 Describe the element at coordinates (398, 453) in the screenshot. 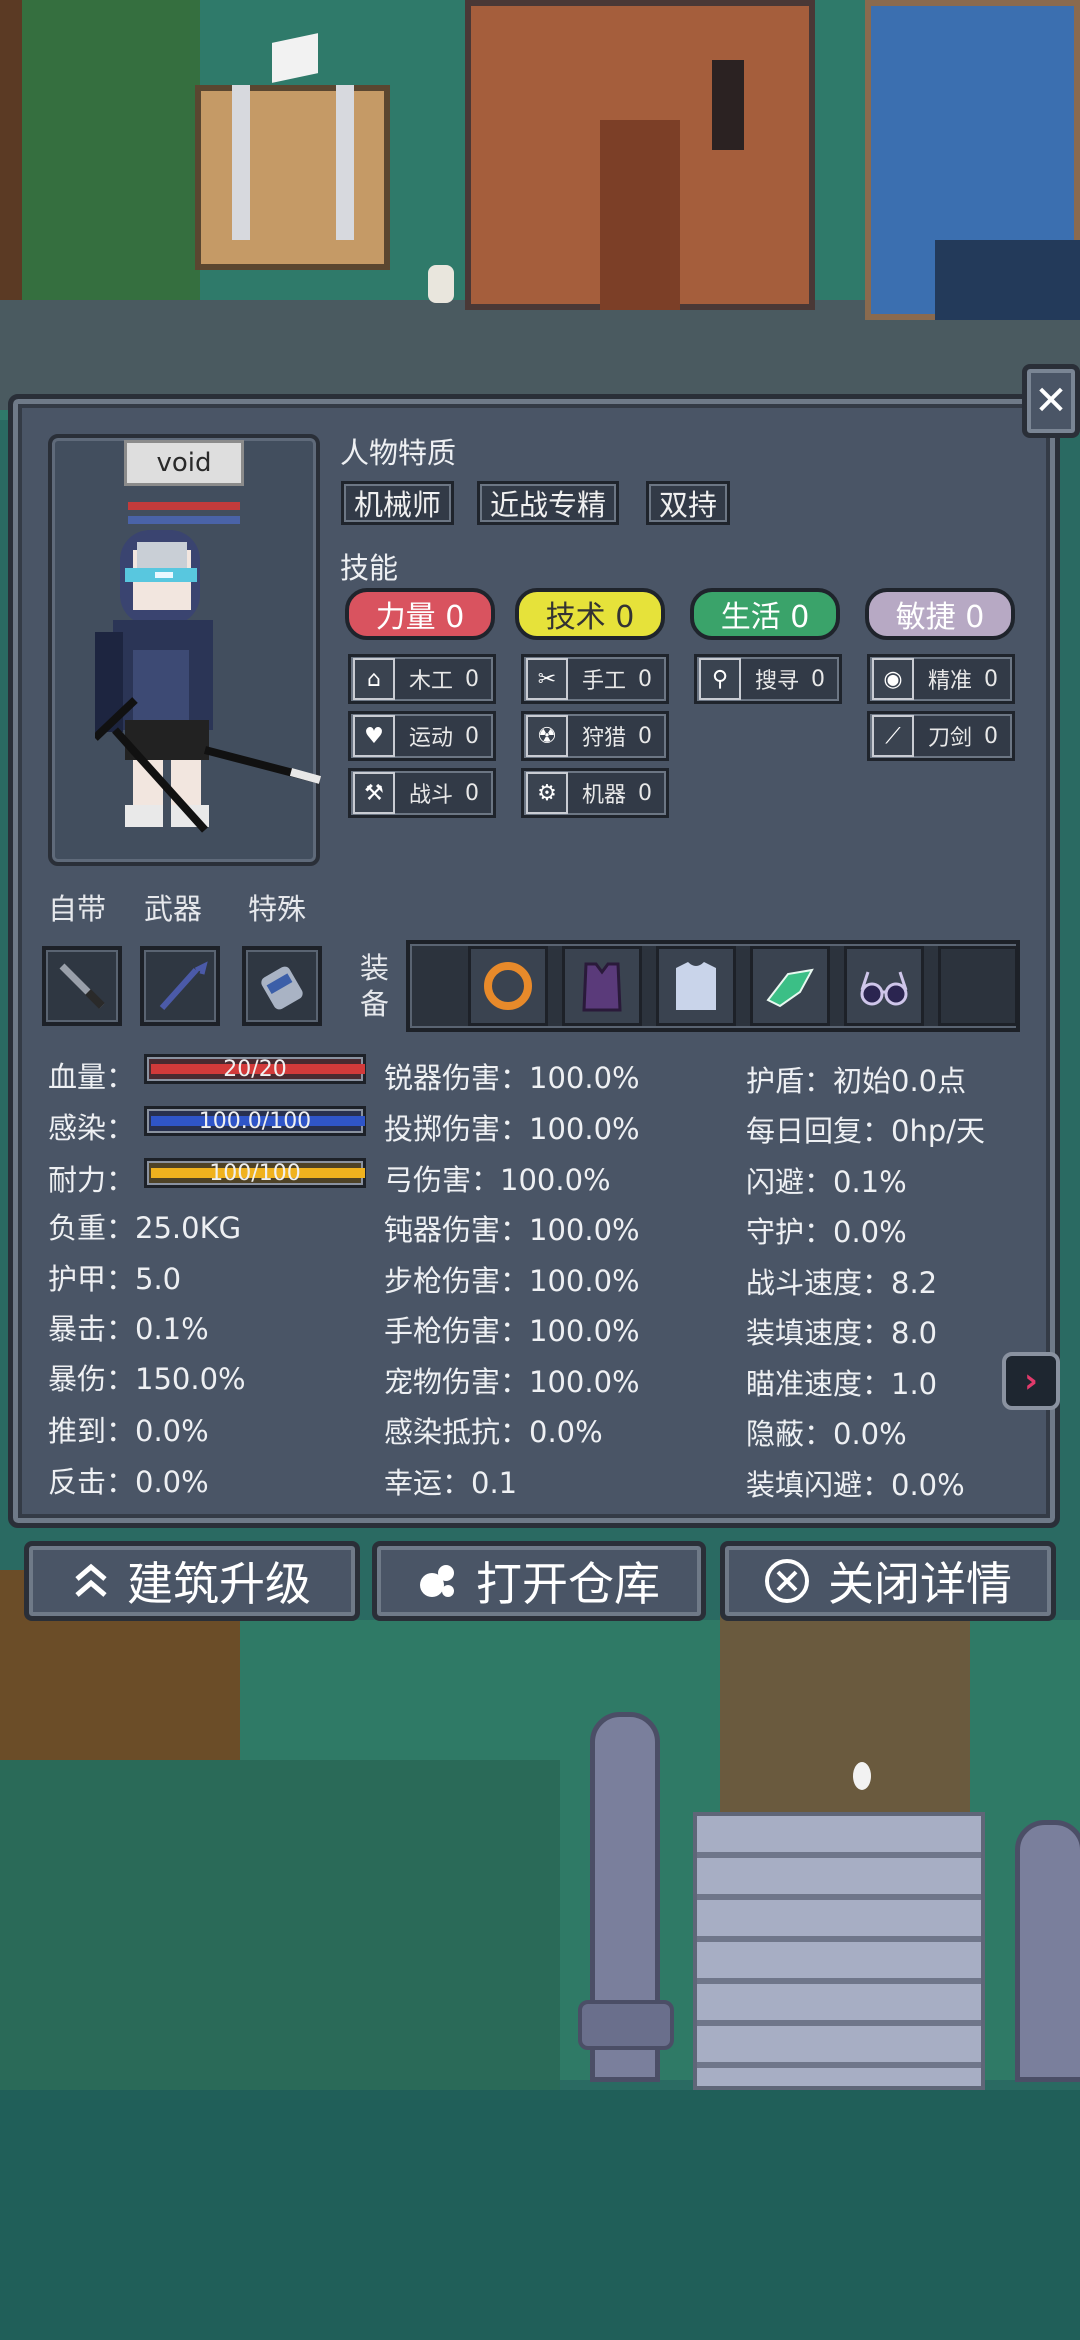

I see `traits-title: 人物特质` at that location.